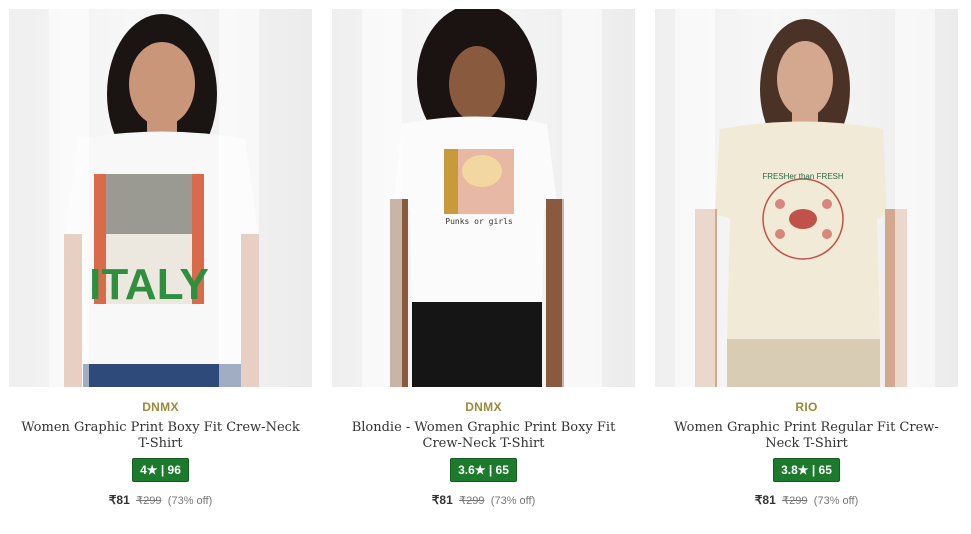 Image resolution: width=971 pixels, height=534 pixels. What do you see at coordinates (806, 470) in the screenshot?
I see `rating-badge: 3.8★ | 65` at bounding box center [806, 470].